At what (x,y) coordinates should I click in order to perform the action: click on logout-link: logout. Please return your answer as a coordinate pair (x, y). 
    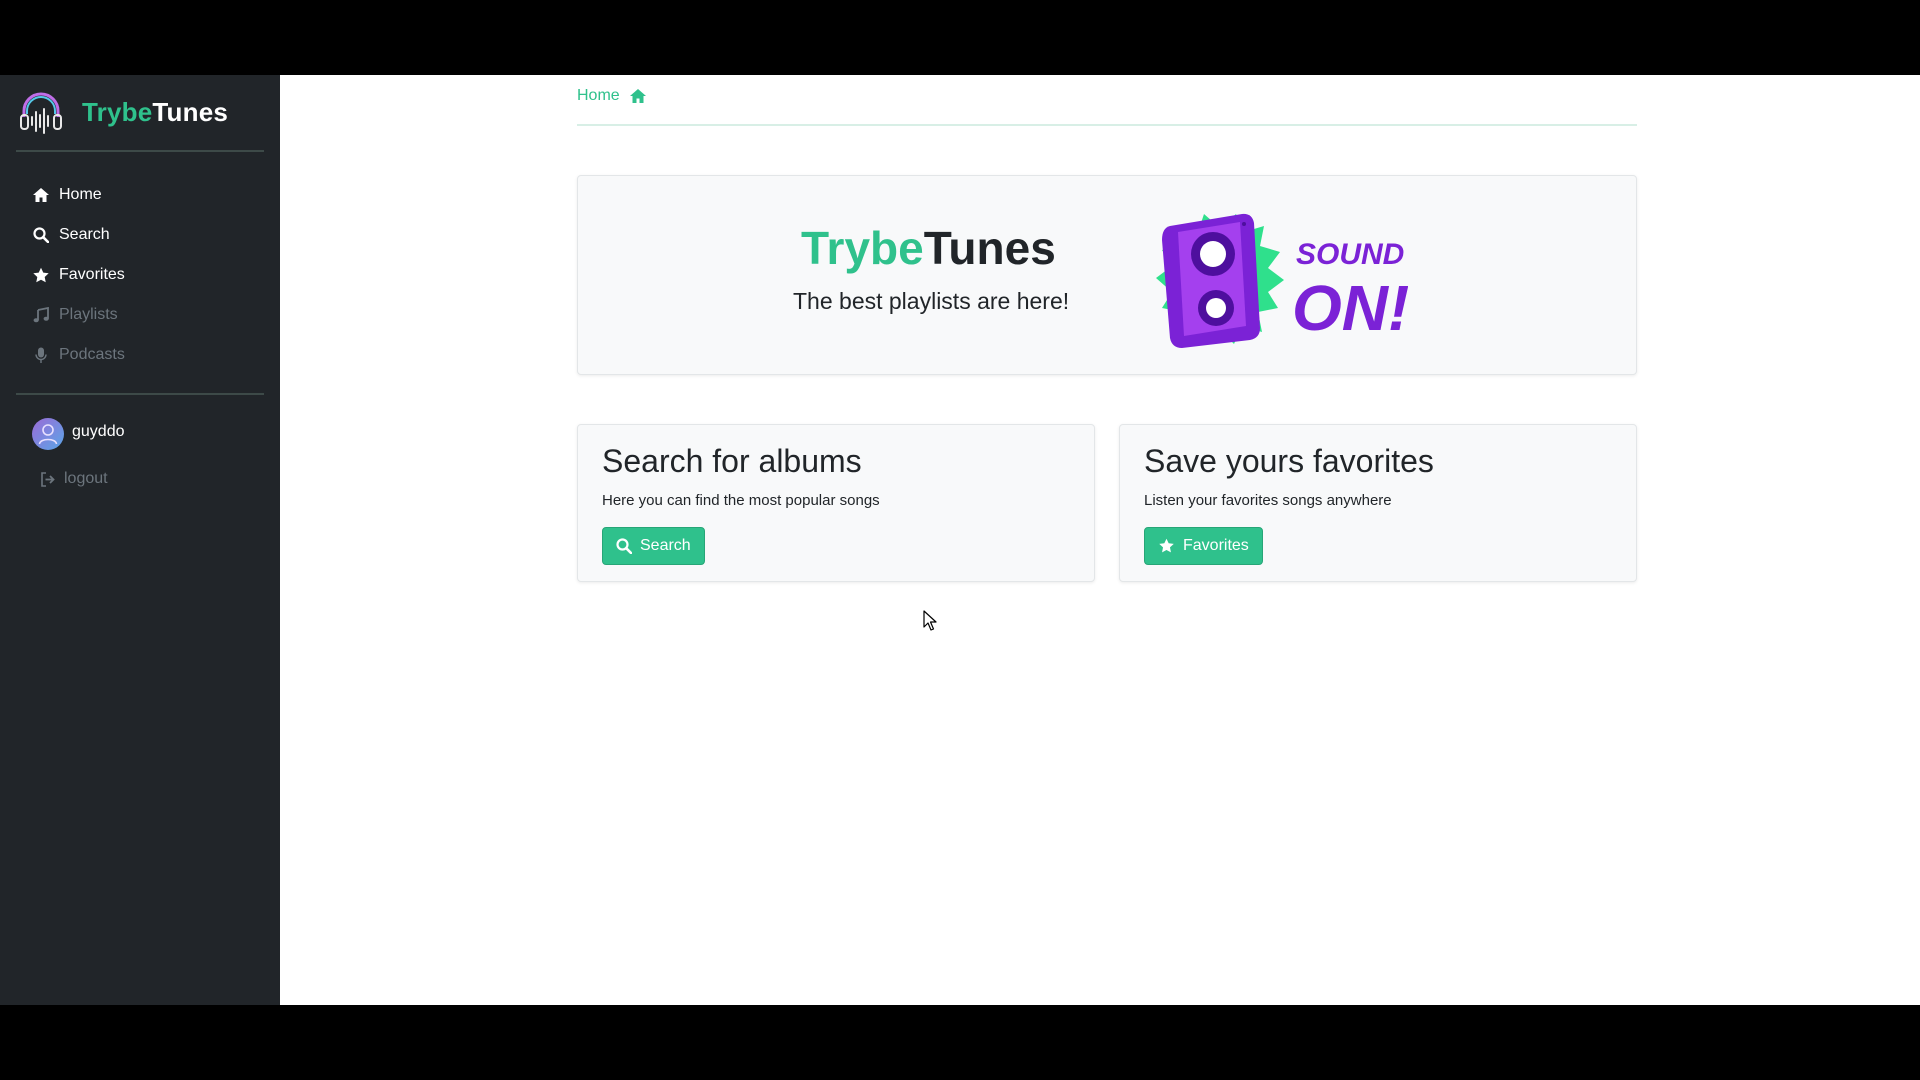
    Looking at the image, I should click on (74, 479).